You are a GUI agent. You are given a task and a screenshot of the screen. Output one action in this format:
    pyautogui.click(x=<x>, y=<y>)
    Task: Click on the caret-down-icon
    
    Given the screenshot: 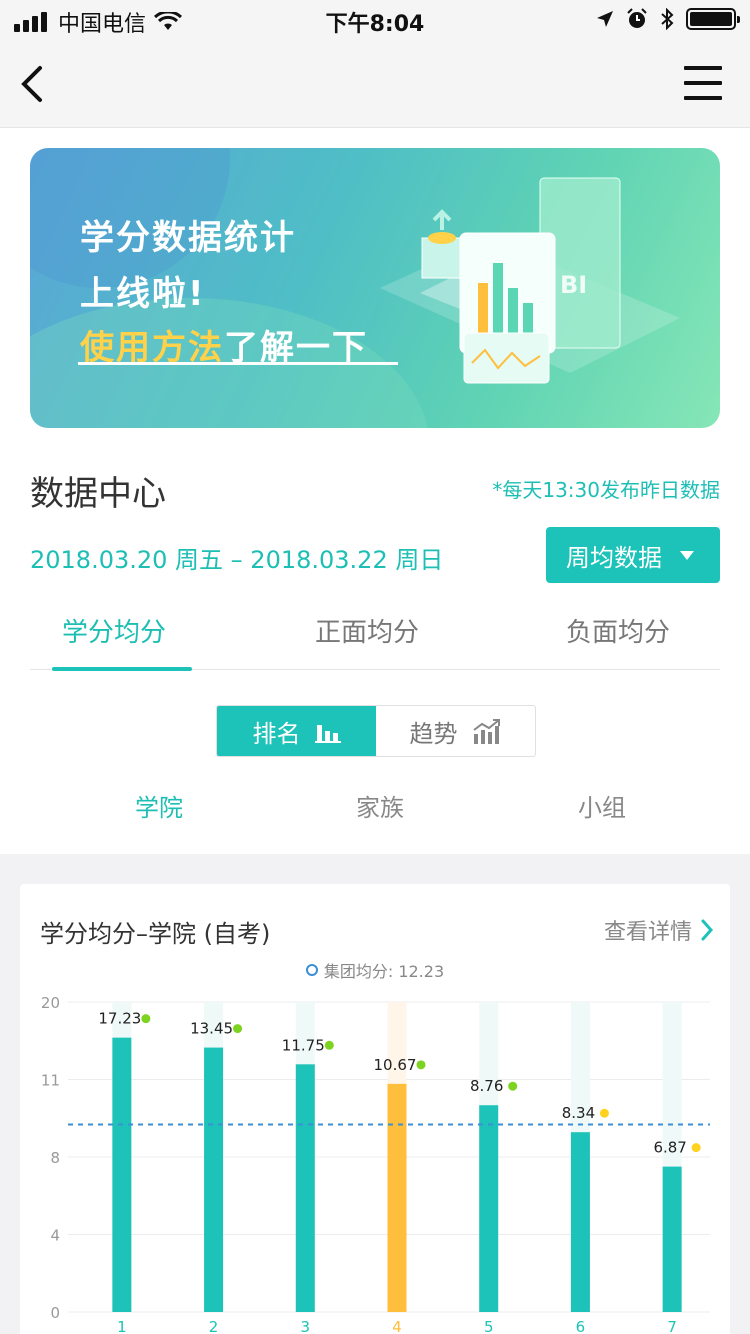 What is the action you would take?
    pyautogui.click(x=687, y=555)
    